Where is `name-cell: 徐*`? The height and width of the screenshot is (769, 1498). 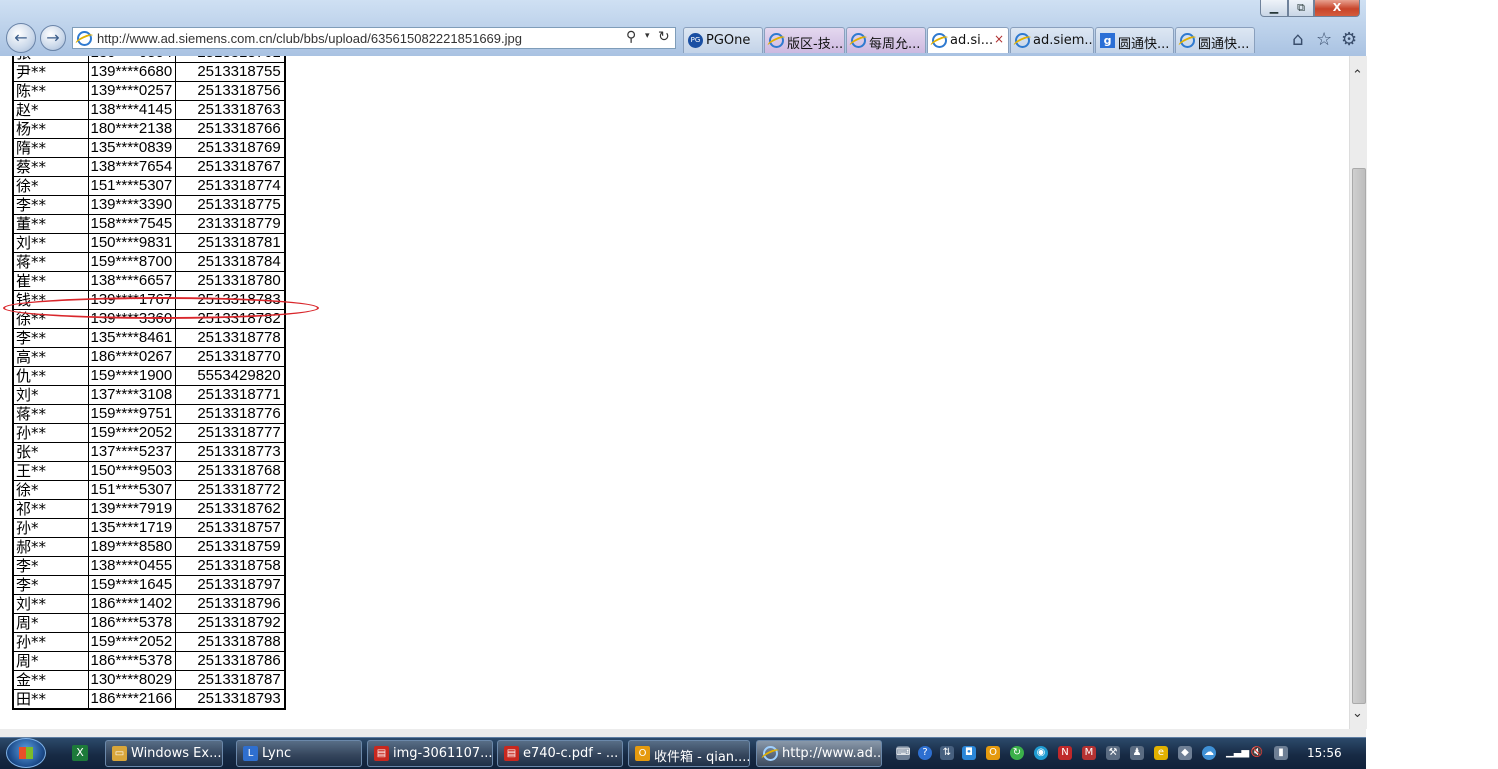
name-cell: 徐* is located at coordinates (50, 490).